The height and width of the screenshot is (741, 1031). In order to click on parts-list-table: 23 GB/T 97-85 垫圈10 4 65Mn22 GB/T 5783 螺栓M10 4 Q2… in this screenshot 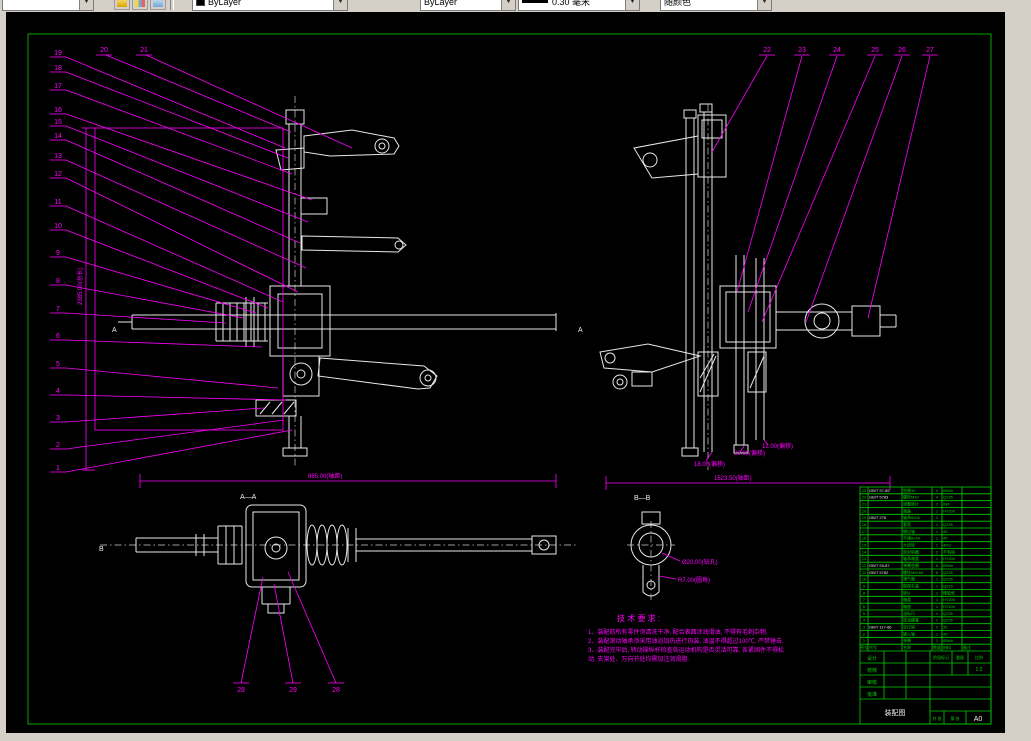, I will do `click(925, 605)`.